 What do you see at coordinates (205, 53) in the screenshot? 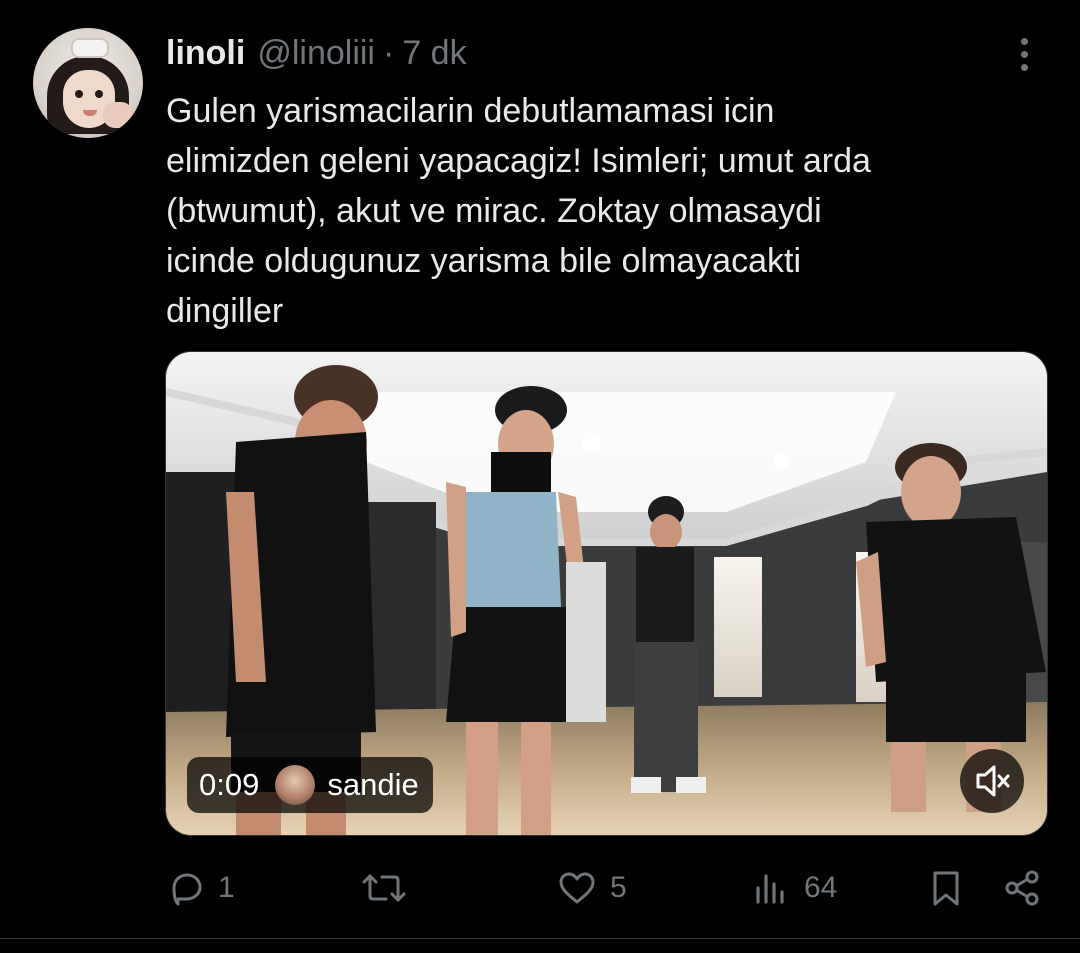
I see `author-name: linoli` at bounding box center [205, 53].